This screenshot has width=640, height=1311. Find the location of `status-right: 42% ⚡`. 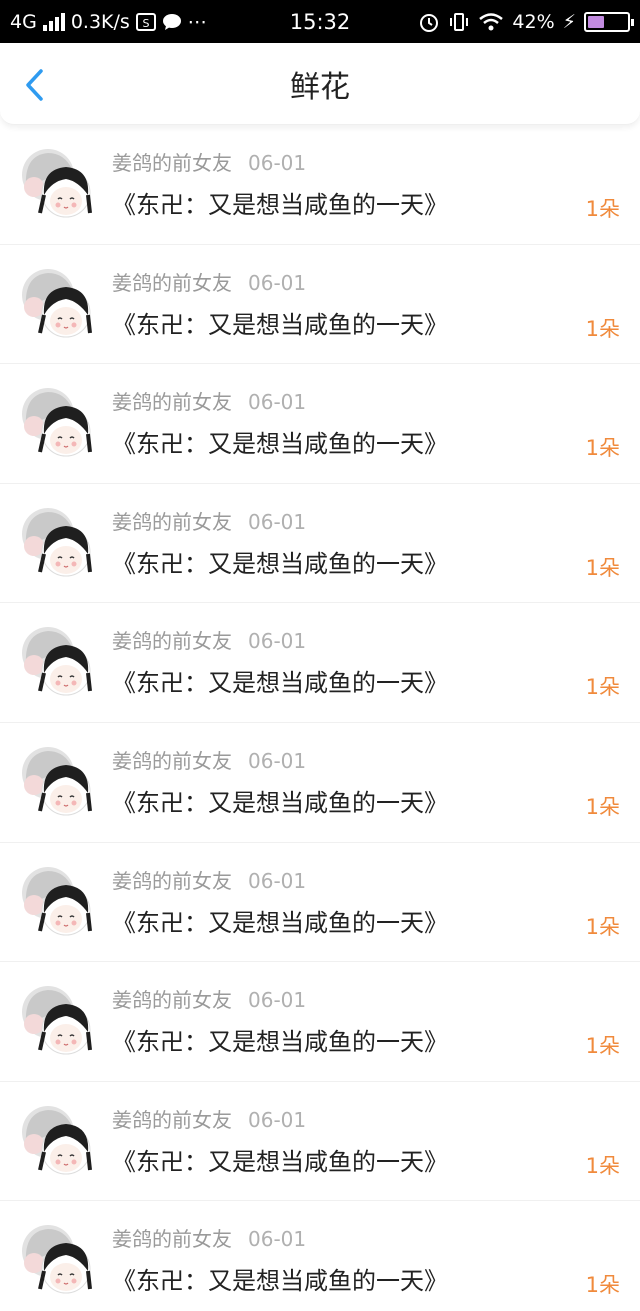

status-right: 42% ⚡ is located at coordinates (526, 21).